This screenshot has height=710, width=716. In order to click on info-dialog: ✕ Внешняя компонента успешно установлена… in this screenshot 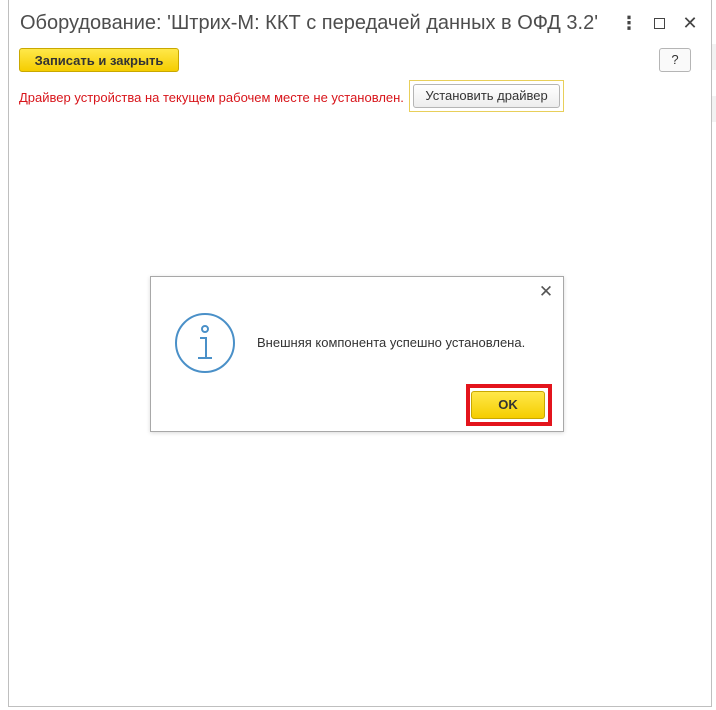, I will do `click(357, 354)`.